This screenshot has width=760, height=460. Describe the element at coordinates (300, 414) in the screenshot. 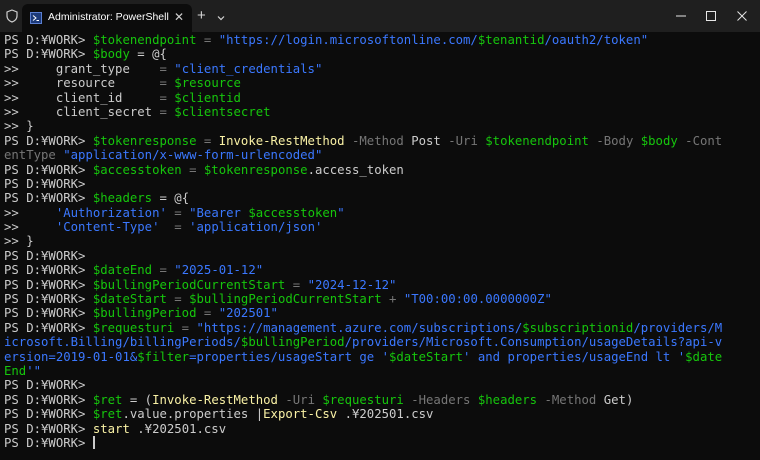

I see `terminal-token: Export-Csv` at that location.